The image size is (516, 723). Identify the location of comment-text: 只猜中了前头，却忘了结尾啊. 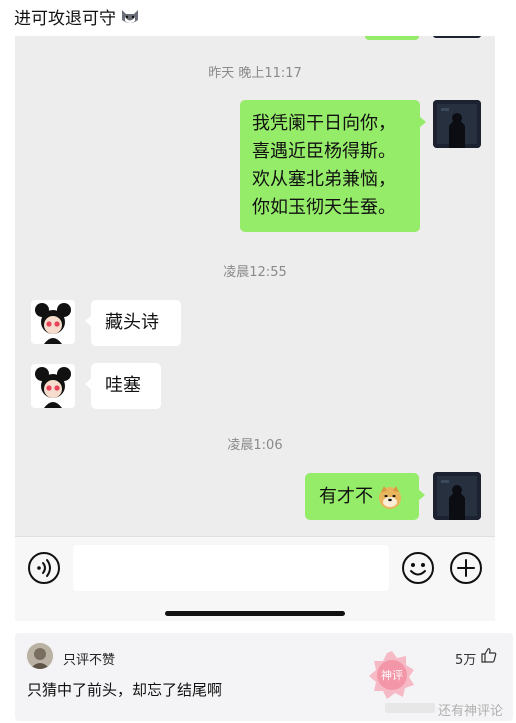
(125, 690).